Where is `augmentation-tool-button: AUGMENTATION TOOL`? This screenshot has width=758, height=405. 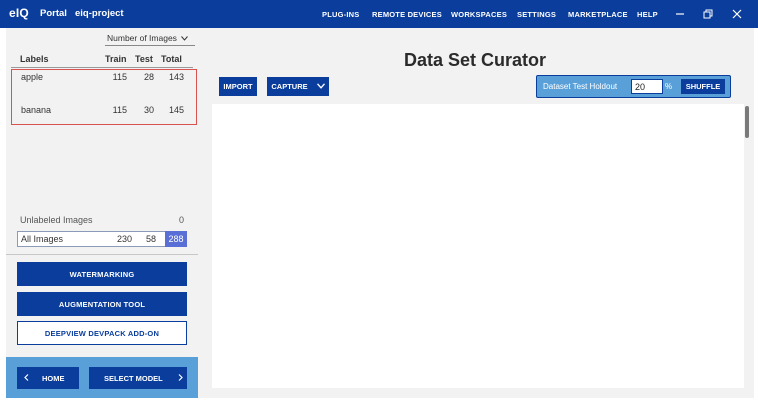 augmentation-tool-button: AUGMENTATION TOOL is located at coordinates (102, 304).